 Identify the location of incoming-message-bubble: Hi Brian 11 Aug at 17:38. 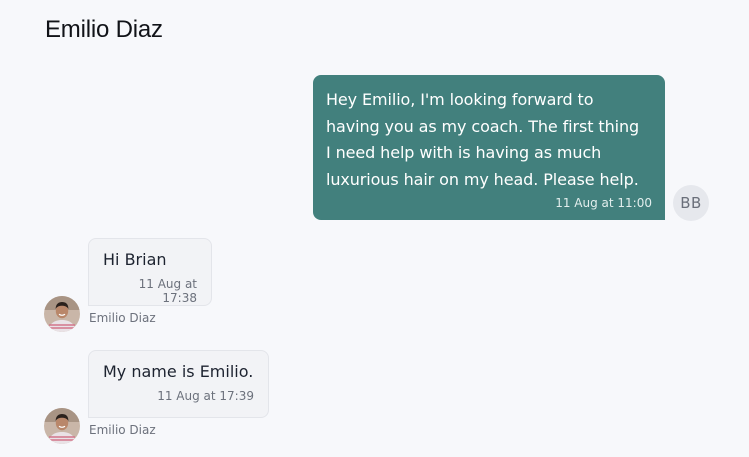
(150, 272).